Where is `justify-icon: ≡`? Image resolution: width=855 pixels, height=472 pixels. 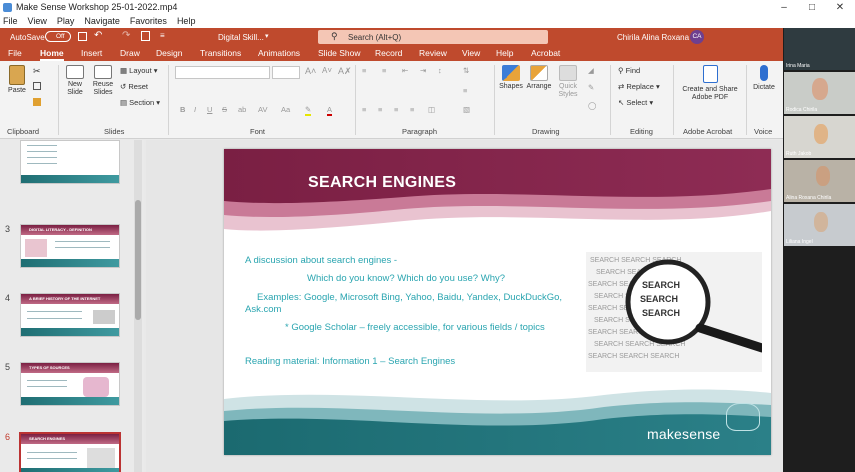
justify-icon: ≡ is located at coordinates (412, 109).